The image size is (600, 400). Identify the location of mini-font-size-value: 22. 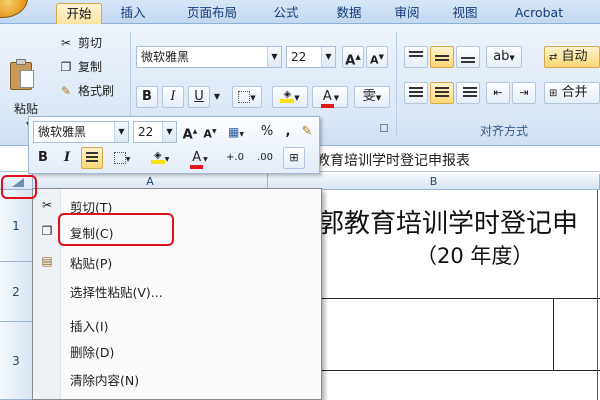
(146, 132).